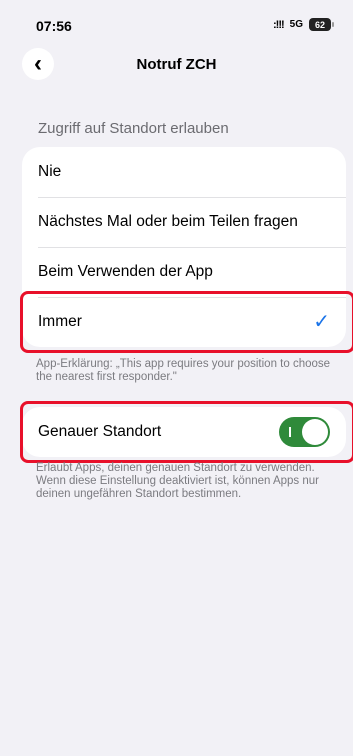 The width and height of the screenshot is (353, 756). What do you see at coordinates (176, 21) in the screenshot?
I see `status-bar: 07:56 :!!! 5G 62` at bounding box center [176, 21].